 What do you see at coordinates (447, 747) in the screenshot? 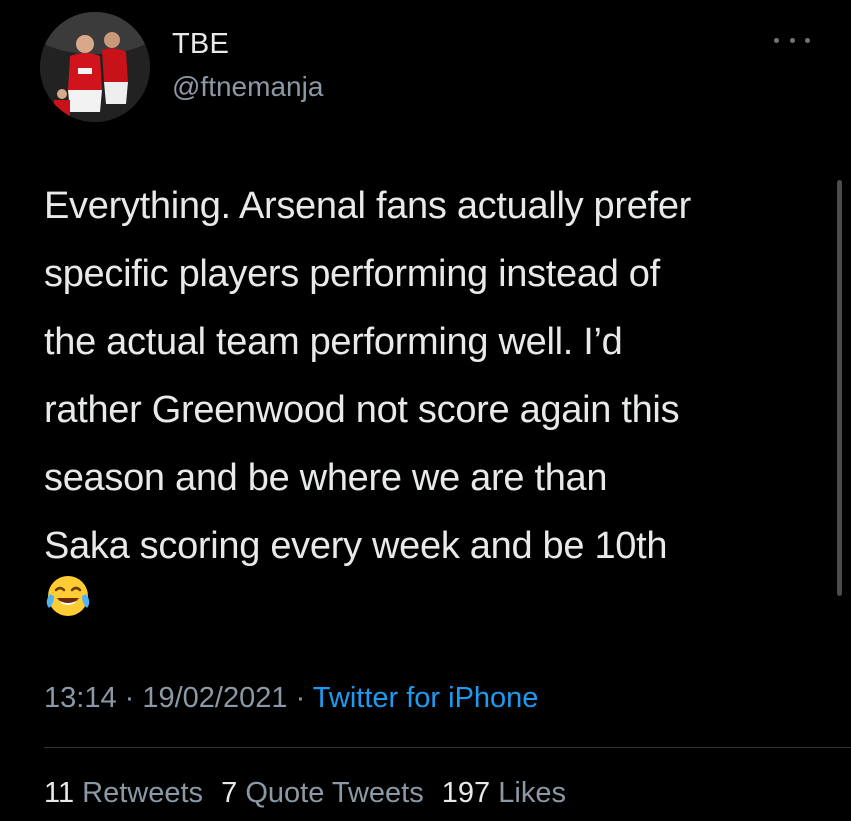
I see `divider` at bounding box center [447, 747].